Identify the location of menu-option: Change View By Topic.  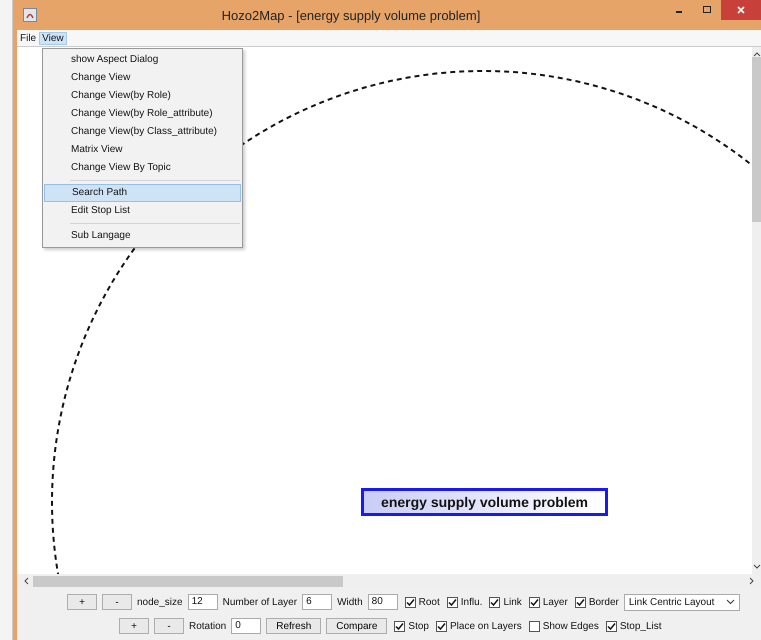
(142, 168).